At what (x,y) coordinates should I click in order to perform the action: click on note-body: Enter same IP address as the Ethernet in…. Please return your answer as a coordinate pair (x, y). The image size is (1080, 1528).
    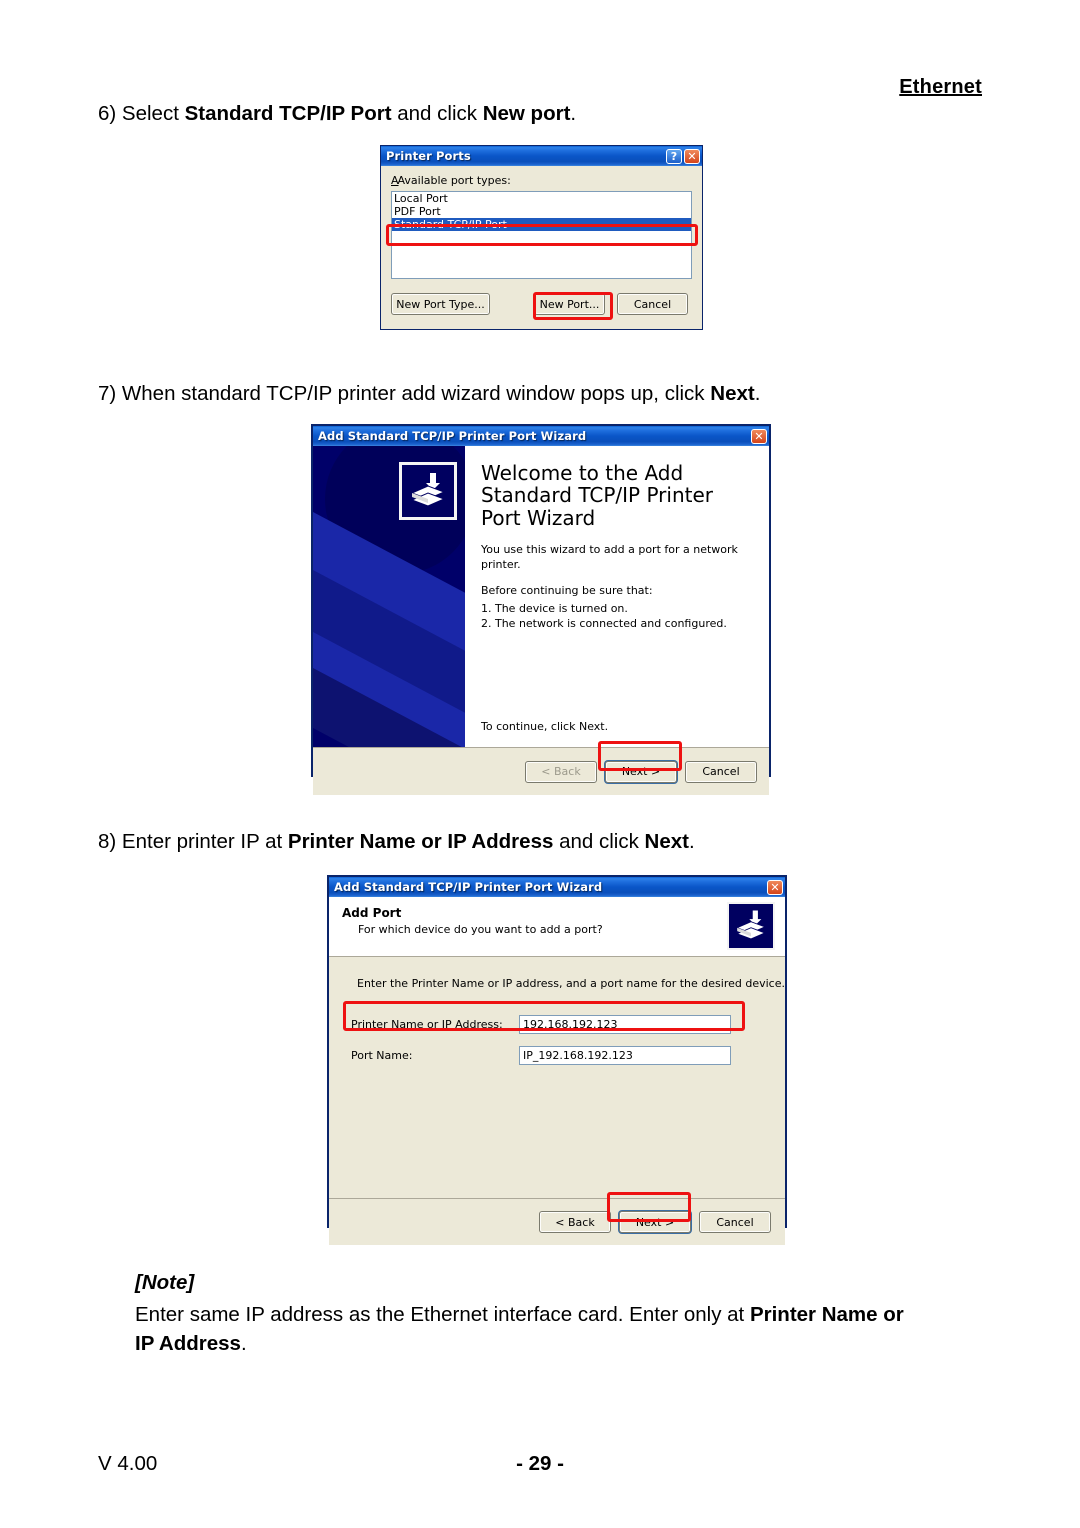
    Looking at the image, I should click on (566, 1329).